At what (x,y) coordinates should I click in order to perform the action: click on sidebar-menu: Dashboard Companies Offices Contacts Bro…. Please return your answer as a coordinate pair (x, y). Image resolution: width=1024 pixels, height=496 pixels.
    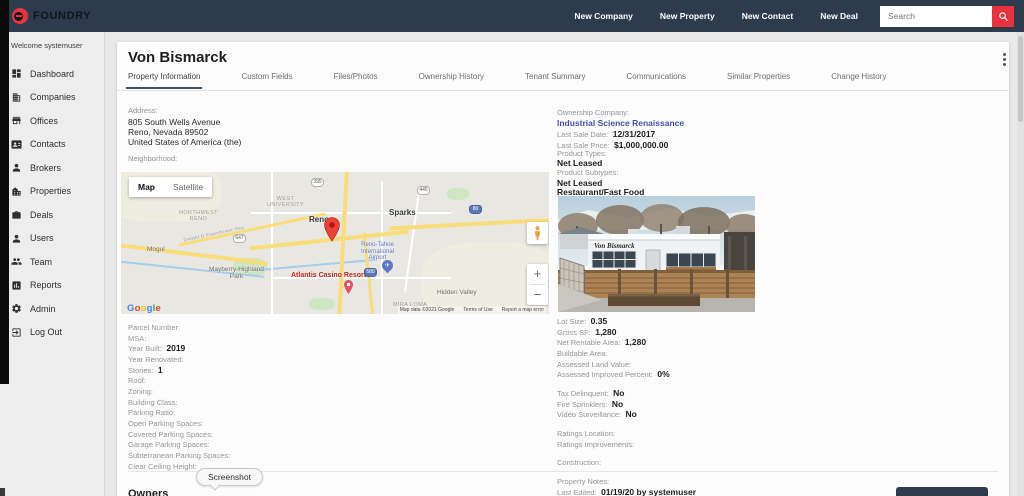
    Looking at the image, I should click on (52, 203).